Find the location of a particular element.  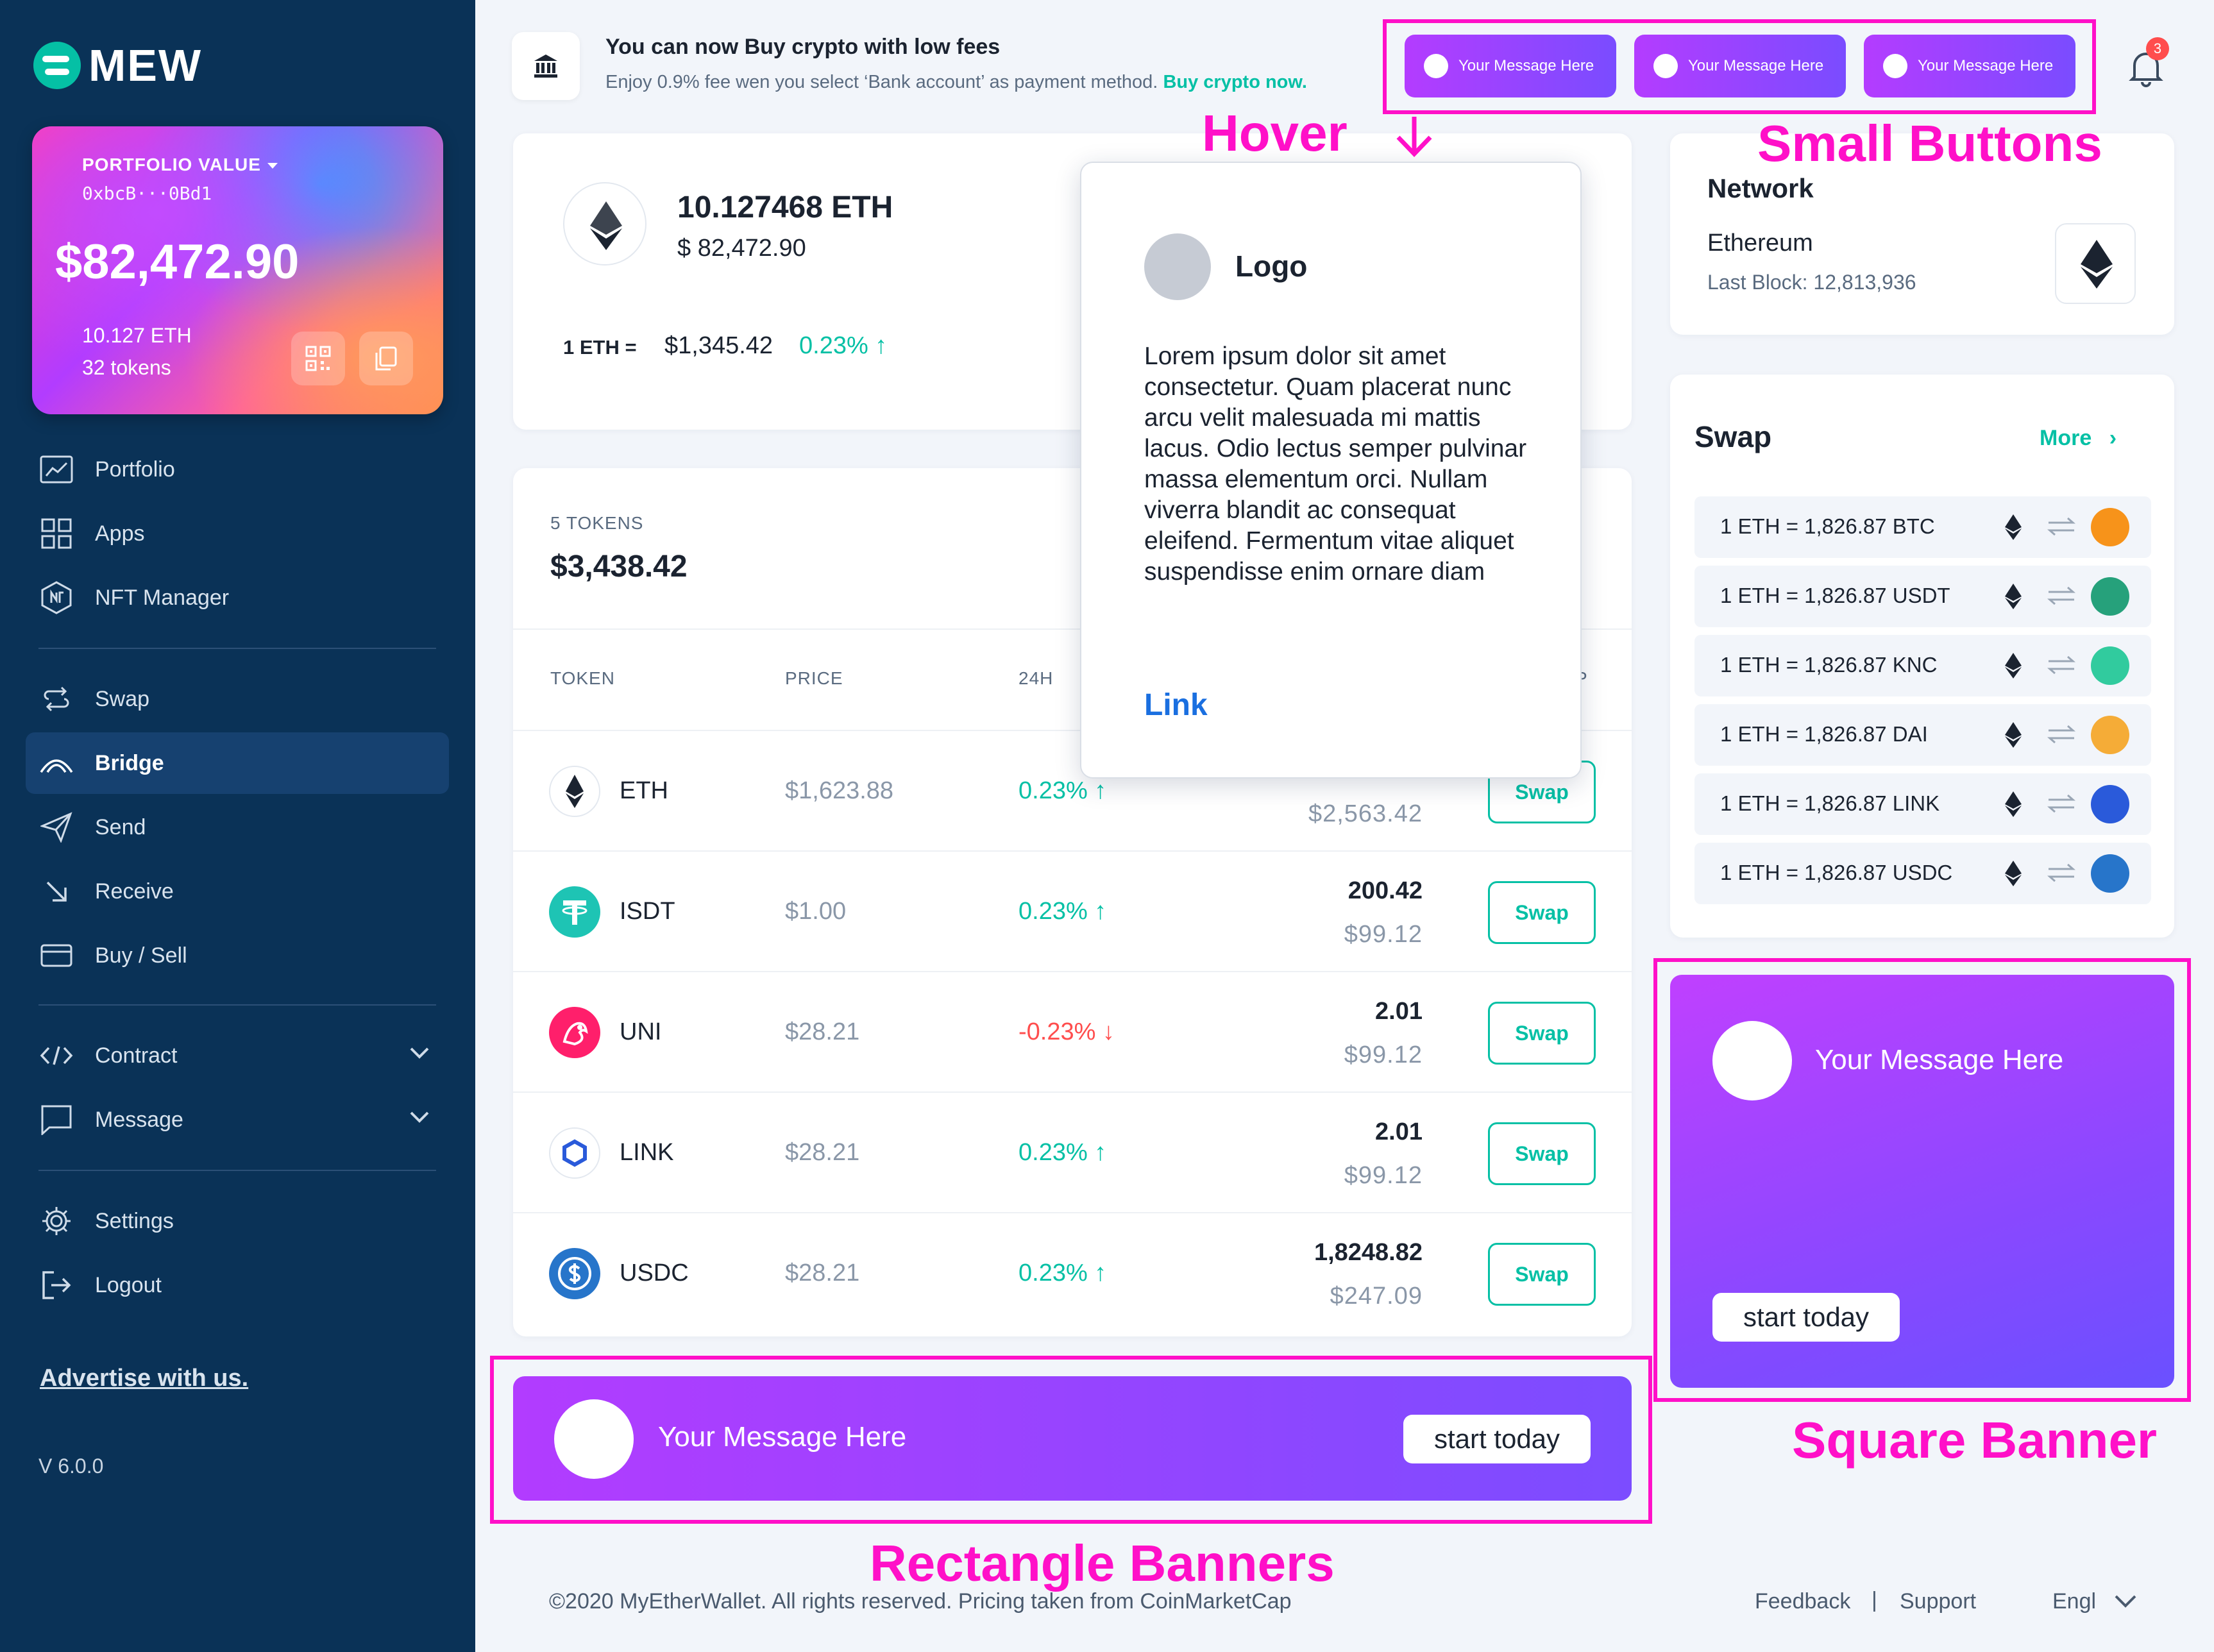

token-price: $28.21 is located at coordinates (822, 1152).